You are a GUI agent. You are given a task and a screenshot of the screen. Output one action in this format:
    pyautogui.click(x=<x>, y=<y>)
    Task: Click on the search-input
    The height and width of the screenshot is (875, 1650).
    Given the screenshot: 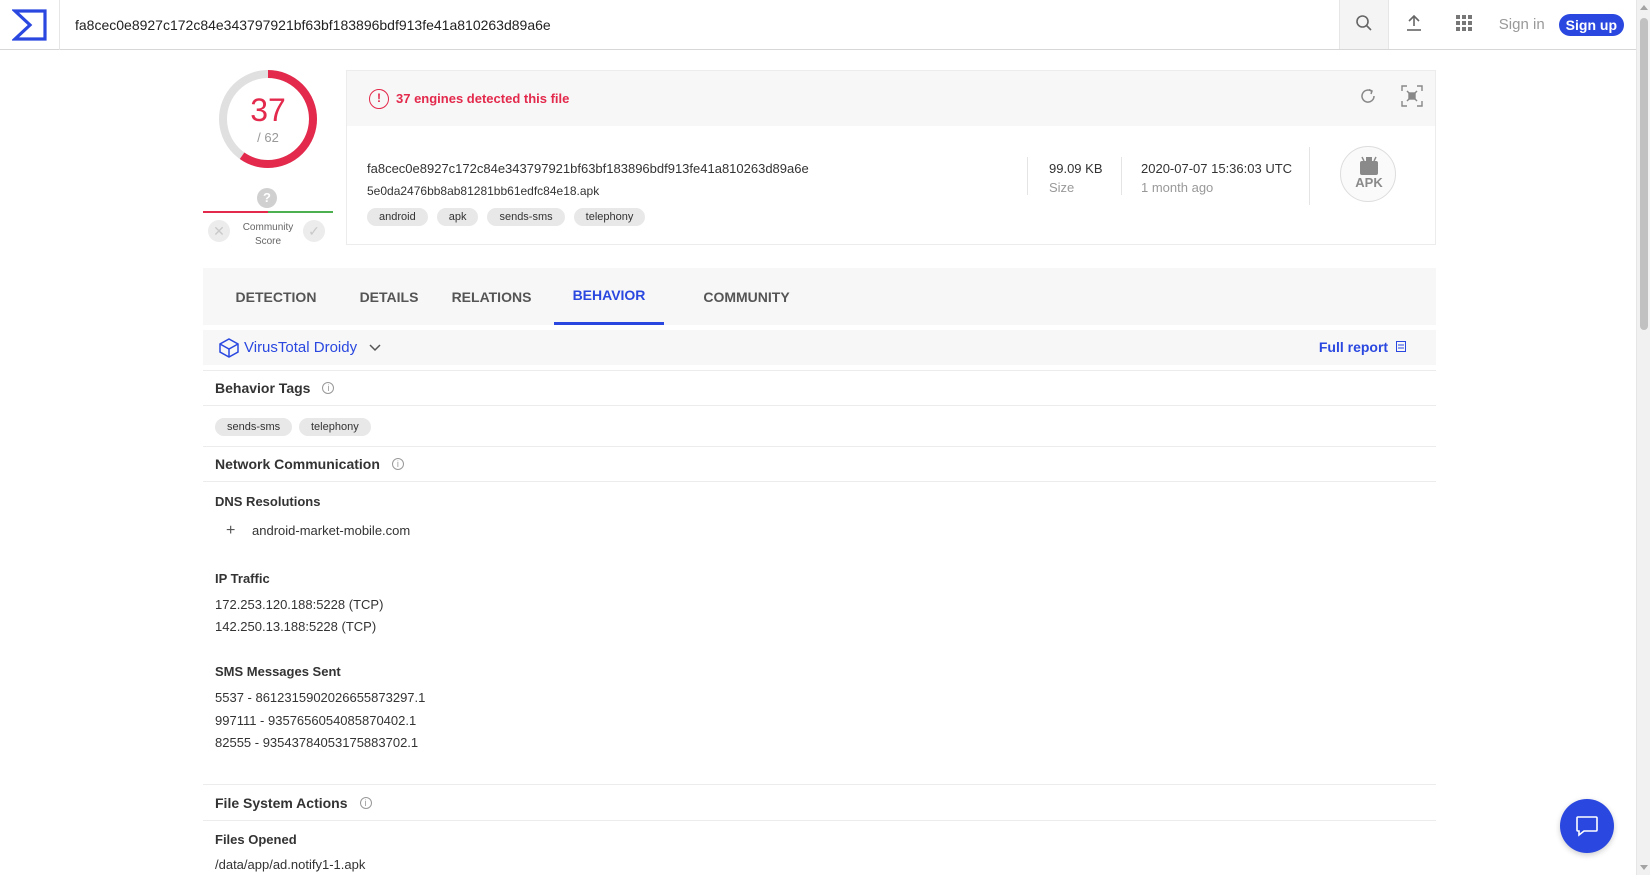 What is the action you would take?
    pyautogui.click(x=699, y=24)
    